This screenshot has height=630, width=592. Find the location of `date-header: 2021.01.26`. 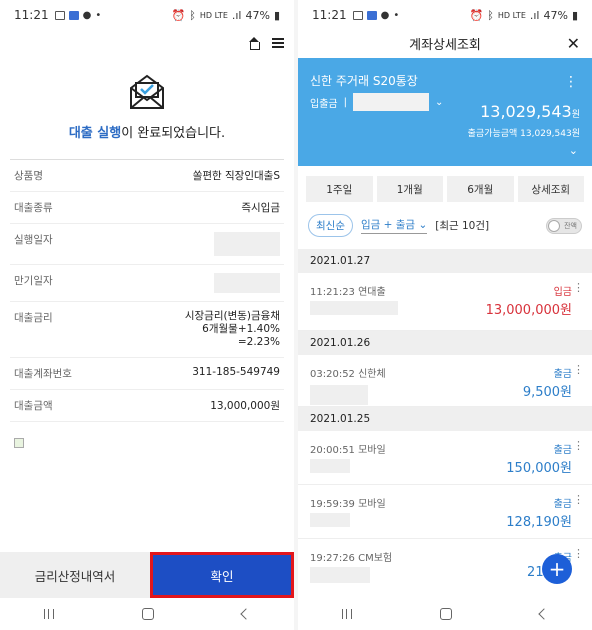

date-header: 2021.01.26 is located at coordinates (445, 343).